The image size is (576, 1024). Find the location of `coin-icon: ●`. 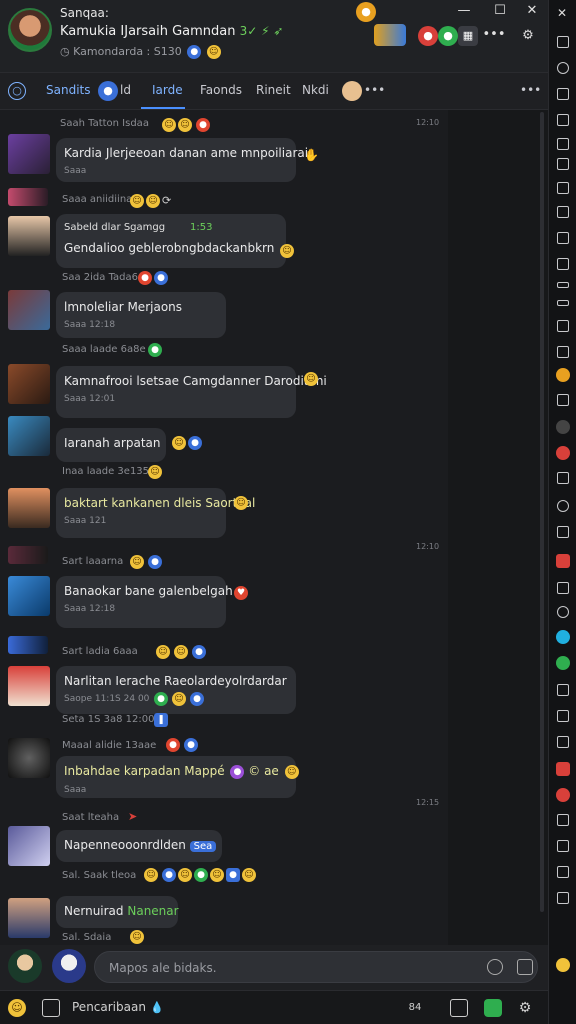

coin-icon: ● is located at coordinates (366, 12).